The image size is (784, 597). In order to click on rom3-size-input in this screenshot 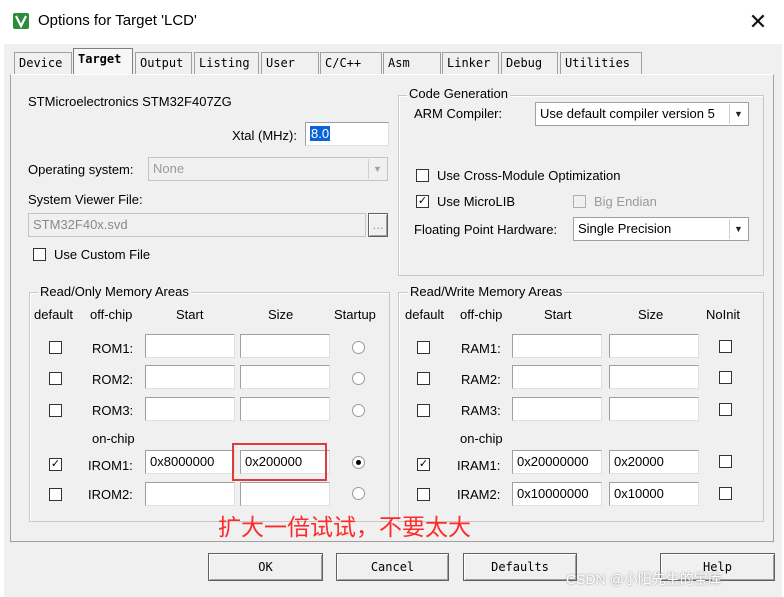, I will do `click(285, 409)`.